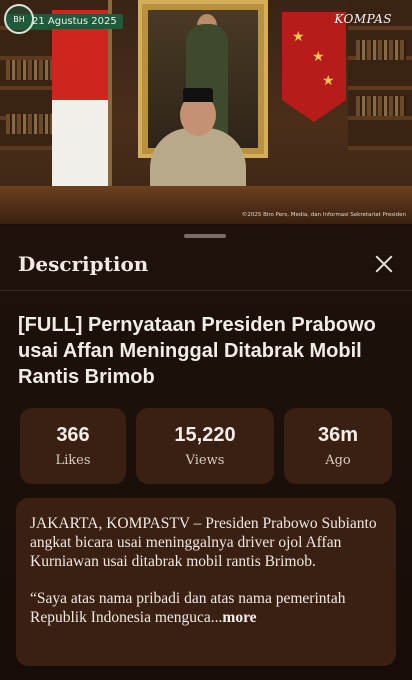 This screenshot has width=412, height=680. Describe the element at coordinates (73, 460) in the screenshot. I see `likes-label: Likes` at that location.